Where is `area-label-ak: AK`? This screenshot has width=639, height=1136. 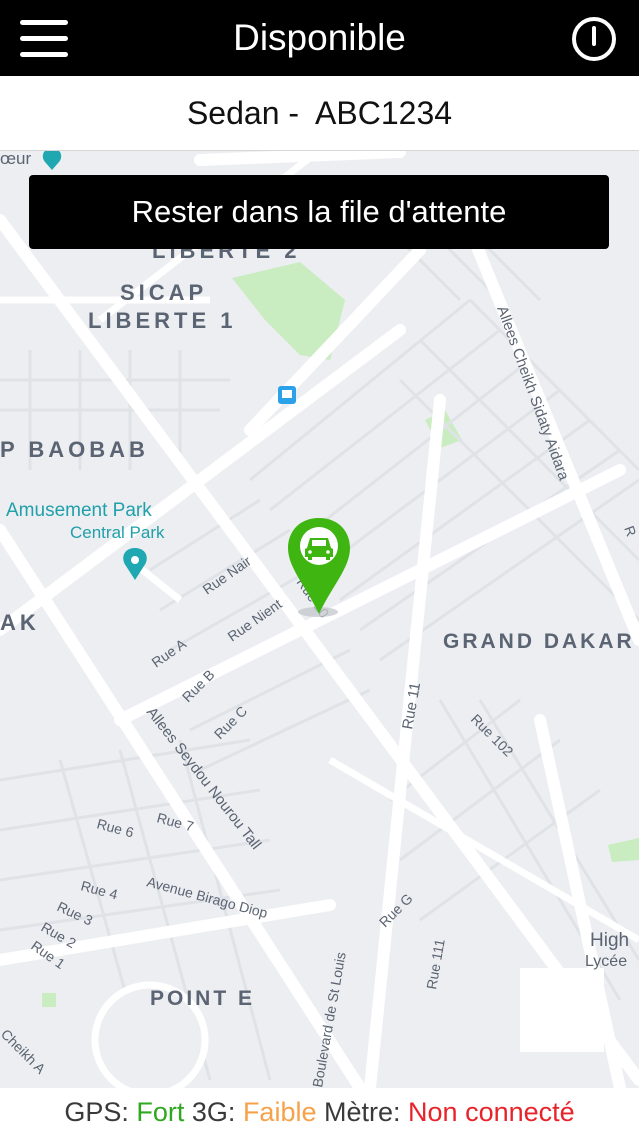
area-label-ak: AK is located at coordinates (20, 622).